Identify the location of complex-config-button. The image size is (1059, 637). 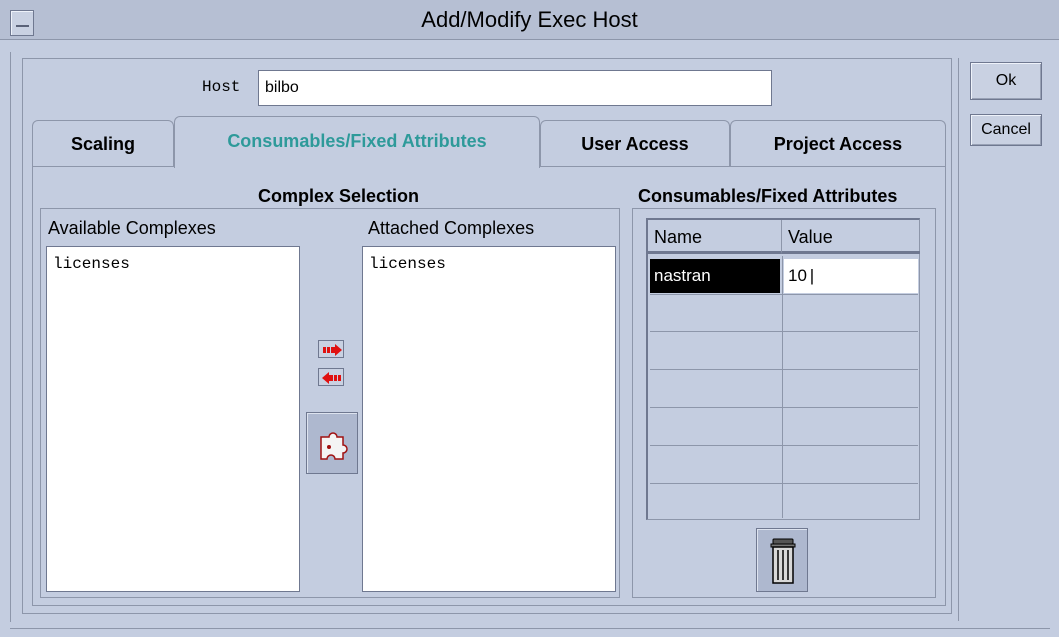
(332, 443).